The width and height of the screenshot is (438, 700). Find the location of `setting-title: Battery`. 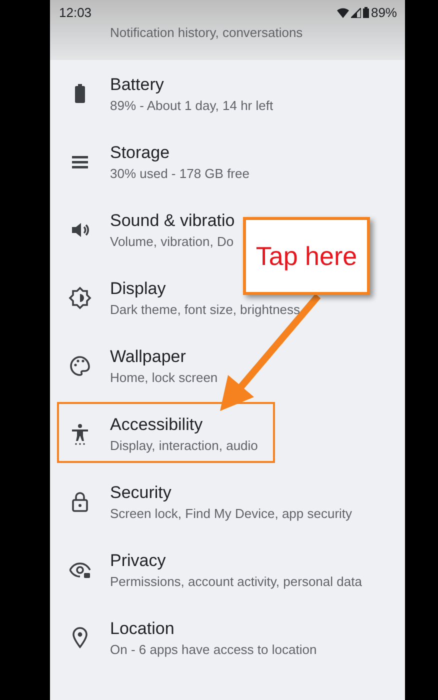

setting-title: Battery is located at coordinates (137, 85).